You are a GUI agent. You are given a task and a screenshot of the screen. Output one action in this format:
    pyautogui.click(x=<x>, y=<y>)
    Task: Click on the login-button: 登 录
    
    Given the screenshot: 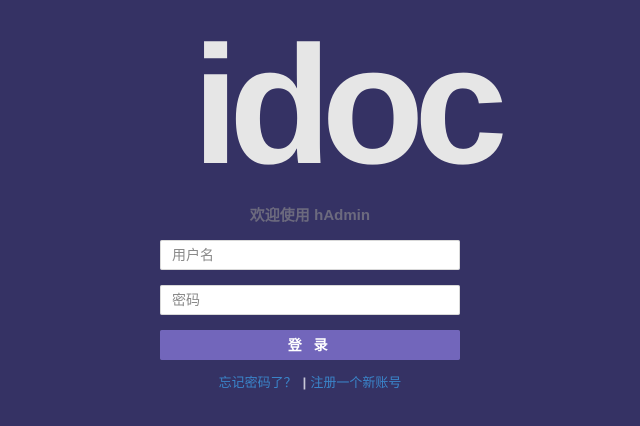 What is the action you would take?
    pyautogui.click(x=310, y=345)
    